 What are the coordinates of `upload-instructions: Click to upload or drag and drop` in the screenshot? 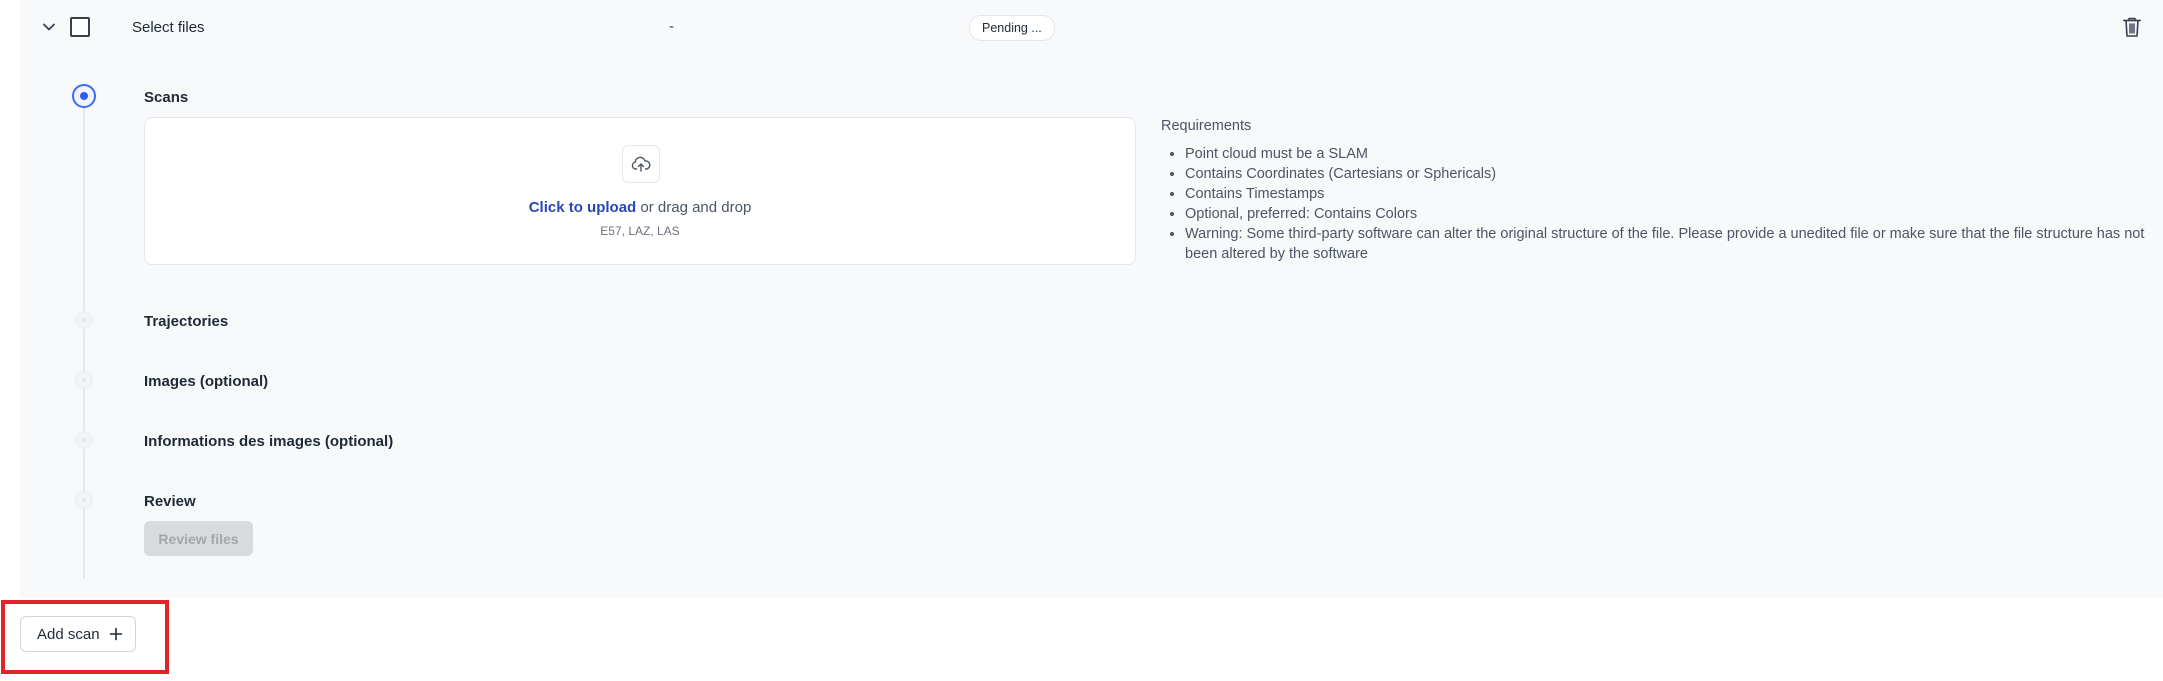 It's located at (640, 207).